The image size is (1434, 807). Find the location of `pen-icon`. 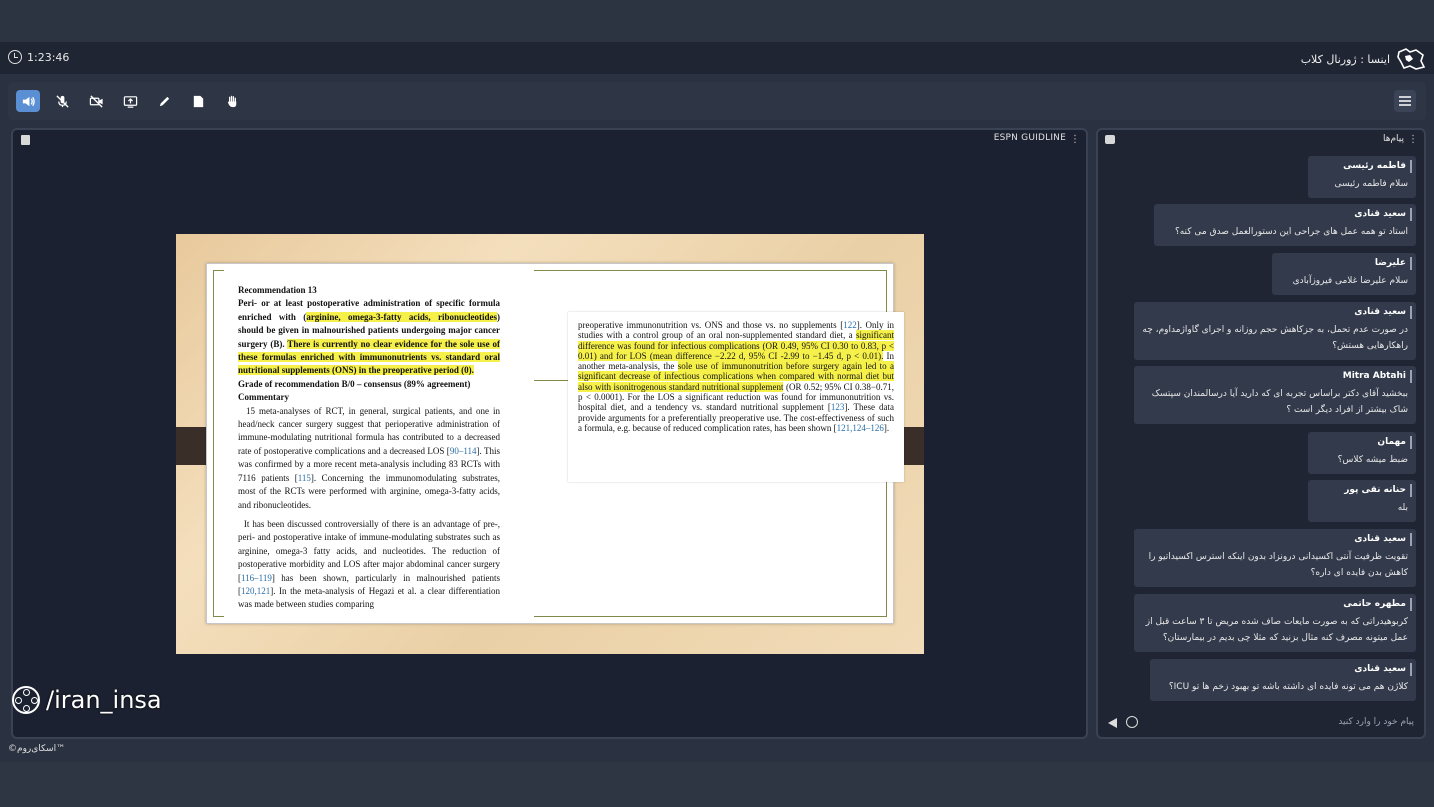

pen-icon is located at coordinates (164, 101).